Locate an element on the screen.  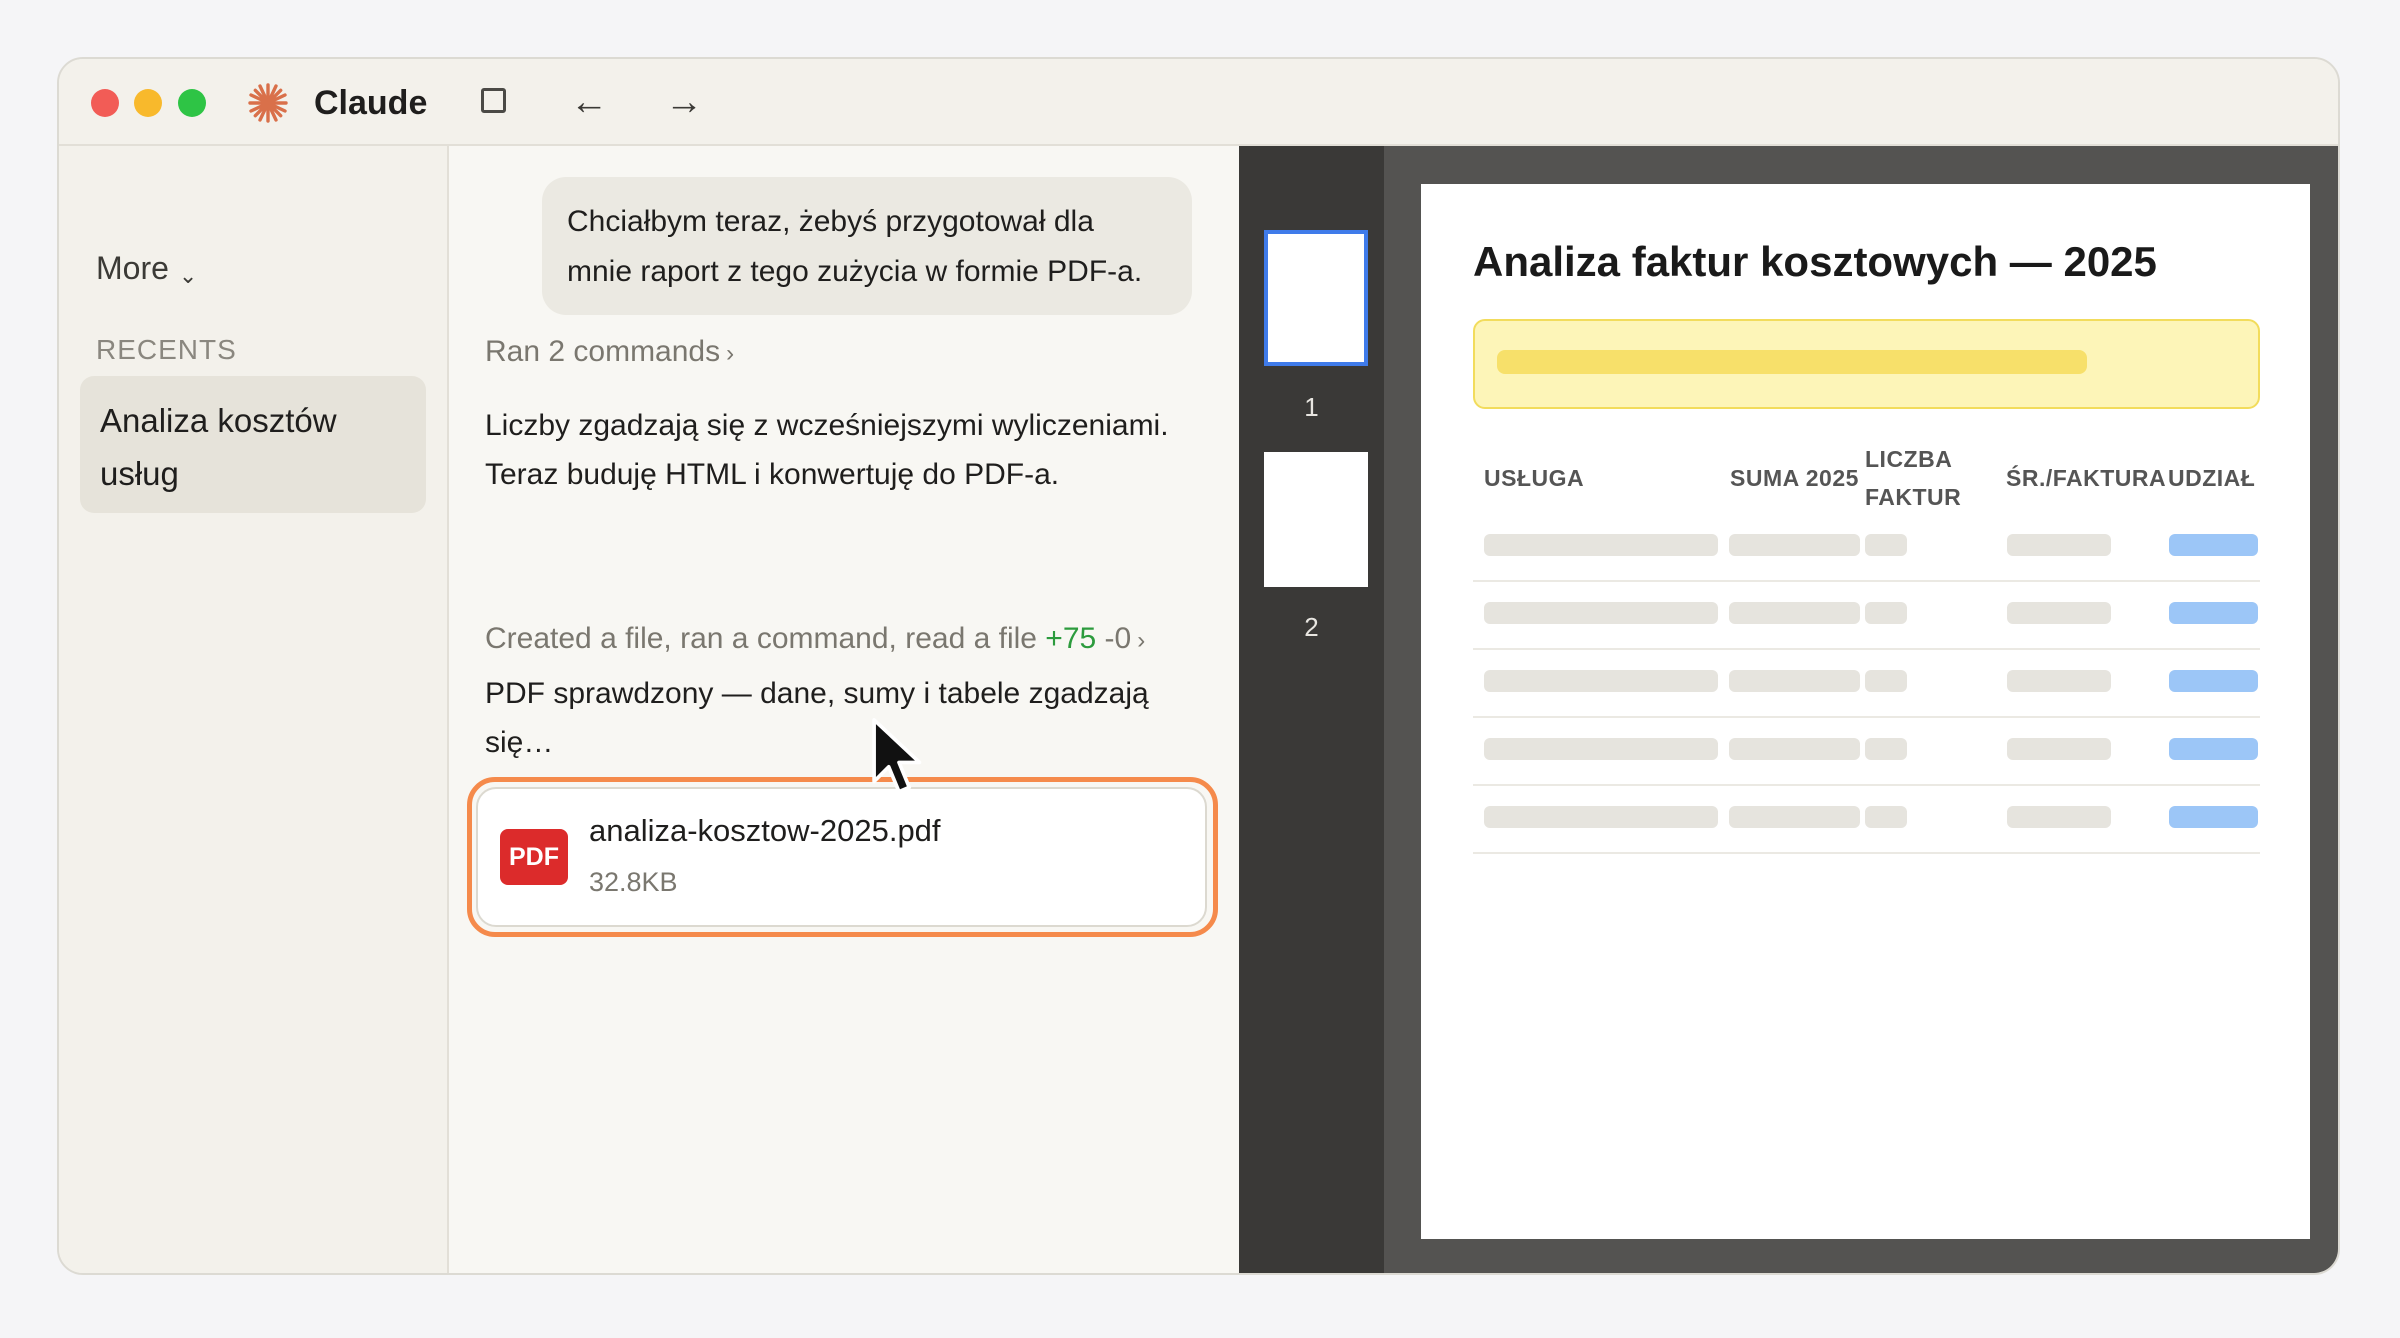
maximize-window-button is located at coordinates (192, 103).